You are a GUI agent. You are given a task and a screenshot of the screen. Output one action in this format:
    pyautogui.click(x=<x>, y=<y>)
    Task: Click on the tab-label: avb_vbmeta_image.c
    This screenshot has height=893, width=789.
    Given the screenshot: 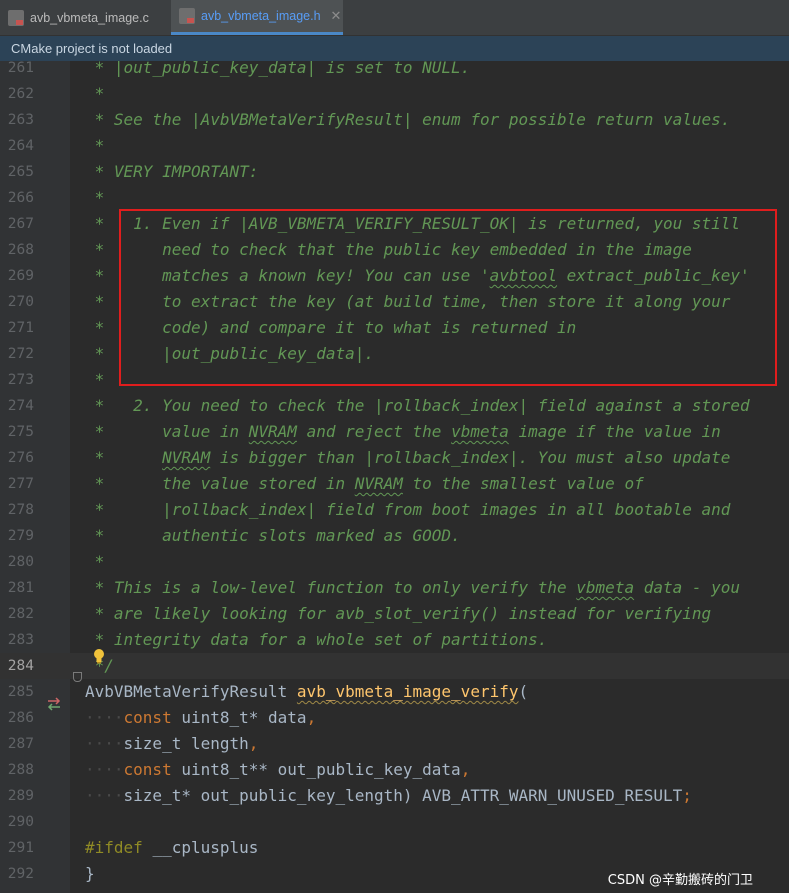 What is the action you would take?
    pyautogui.click(x=89, y=17)
    